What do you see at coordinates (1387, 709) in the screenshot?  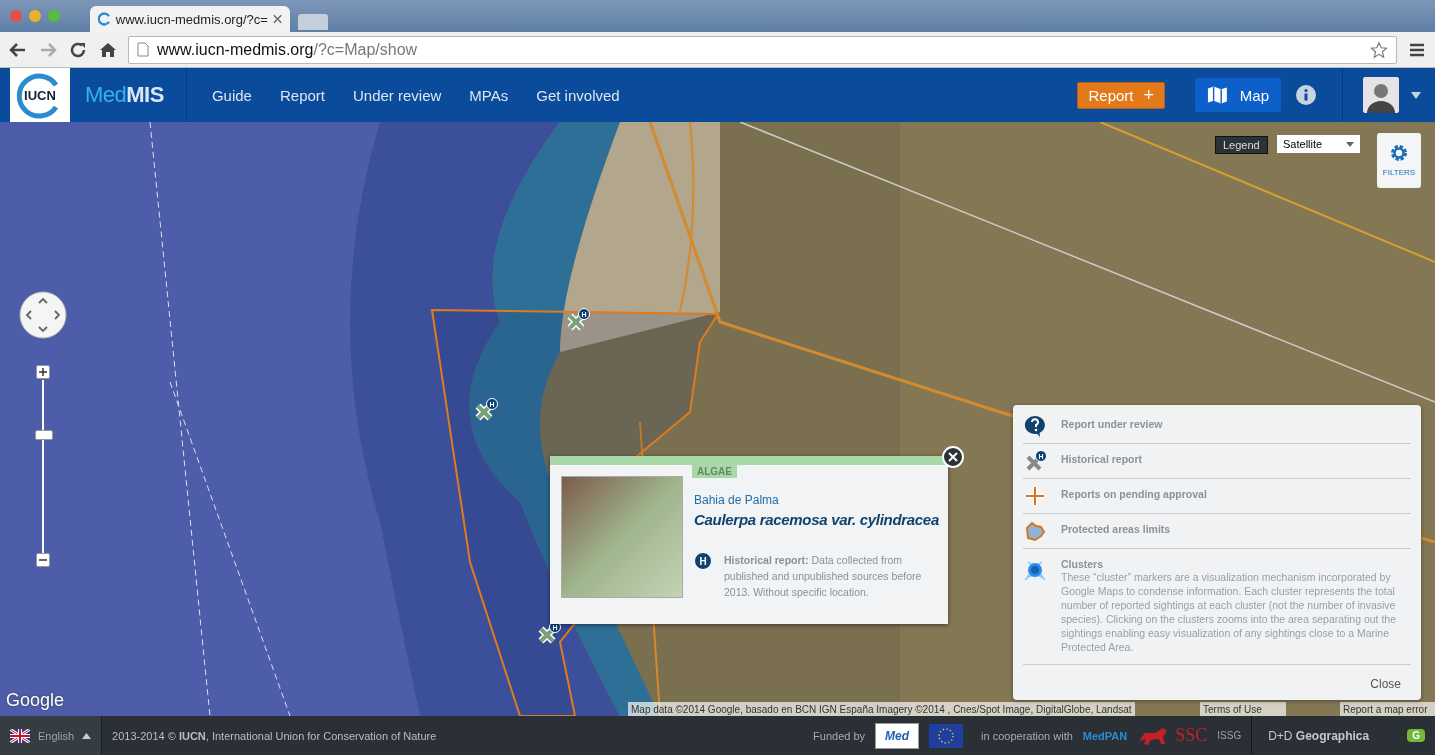 I see `report-map-error-link: Report a map error` at bounding box center [1387, 709].